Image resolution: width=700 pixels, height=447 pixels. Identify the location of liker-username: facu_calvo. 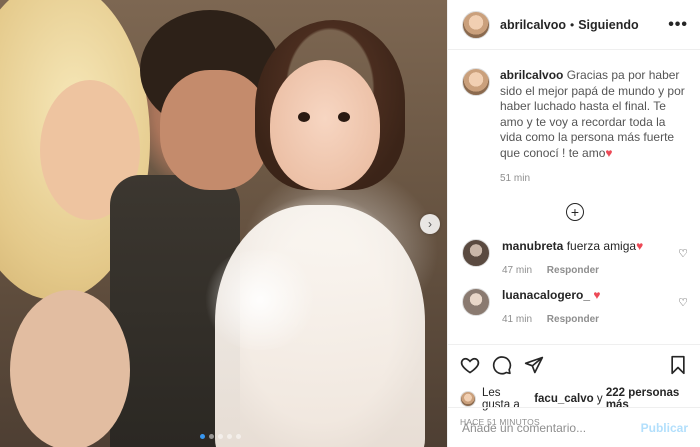
(563, 399).